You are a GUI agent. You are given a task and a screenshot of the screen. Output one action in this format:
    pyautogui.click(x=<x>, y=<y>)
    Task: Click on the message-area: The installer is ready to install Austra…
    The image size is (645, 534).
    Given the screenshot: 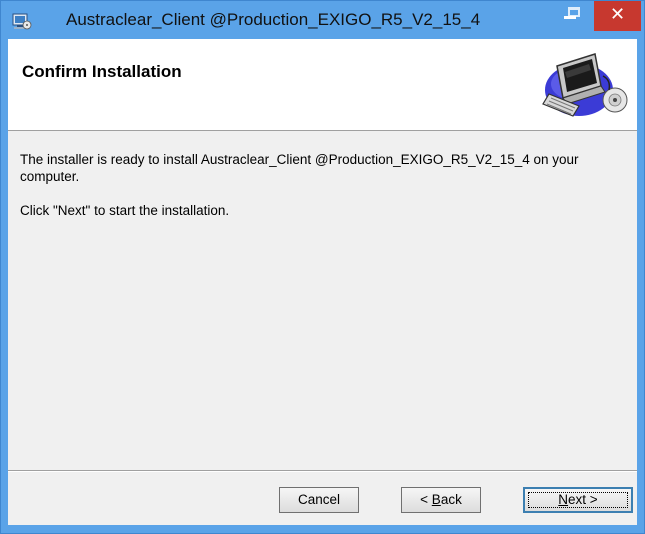 What is the action you would take?
    pyautogui.click(x=325, y=185)
    